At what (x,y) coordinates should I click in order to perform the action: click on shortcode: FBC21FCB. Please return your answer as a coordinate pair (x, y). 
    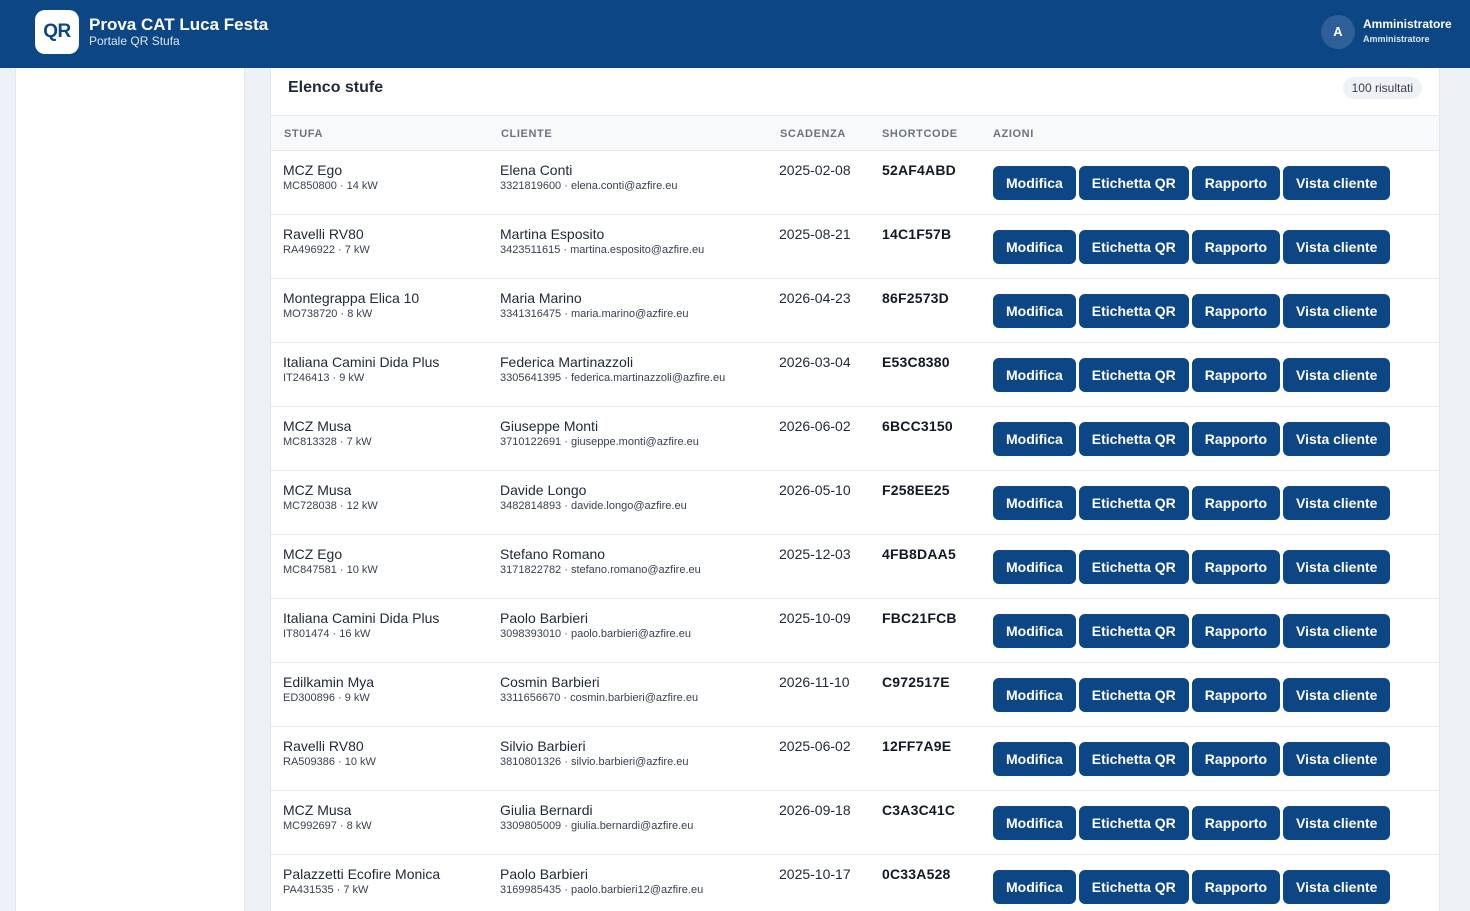
    Looking at the image, I should click on (919, 618).